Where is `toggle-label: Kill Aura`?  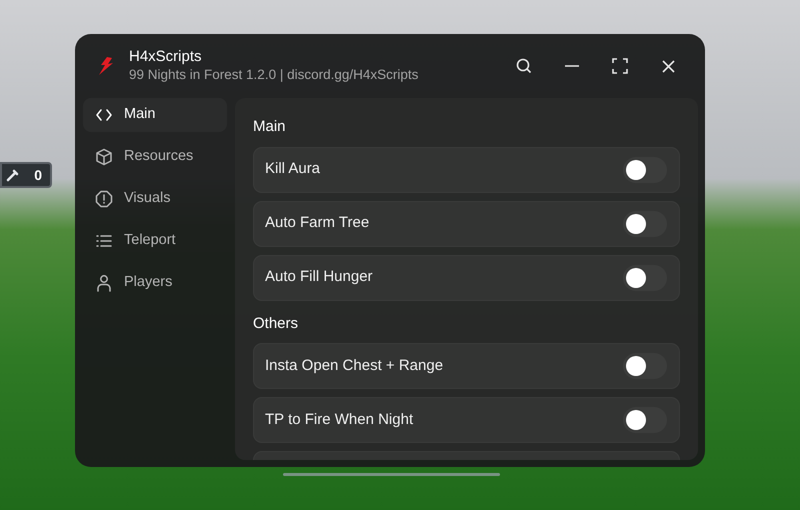 toggle-label: Kill Aura is located at coordinates (292, 169).